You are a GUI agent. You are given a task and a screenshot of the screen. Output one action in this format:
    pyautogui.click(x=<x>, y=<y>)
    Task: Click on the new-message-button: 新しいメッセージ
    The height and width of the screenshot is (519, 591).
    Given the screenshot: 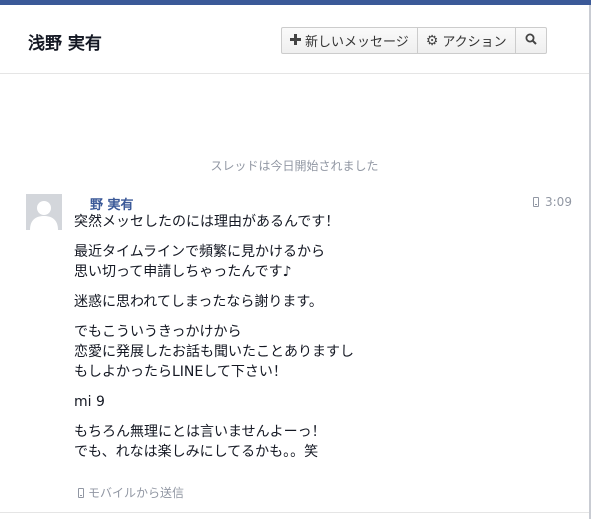 What is the action you would take?
    pyautogui.click(x=350, y=40)
    